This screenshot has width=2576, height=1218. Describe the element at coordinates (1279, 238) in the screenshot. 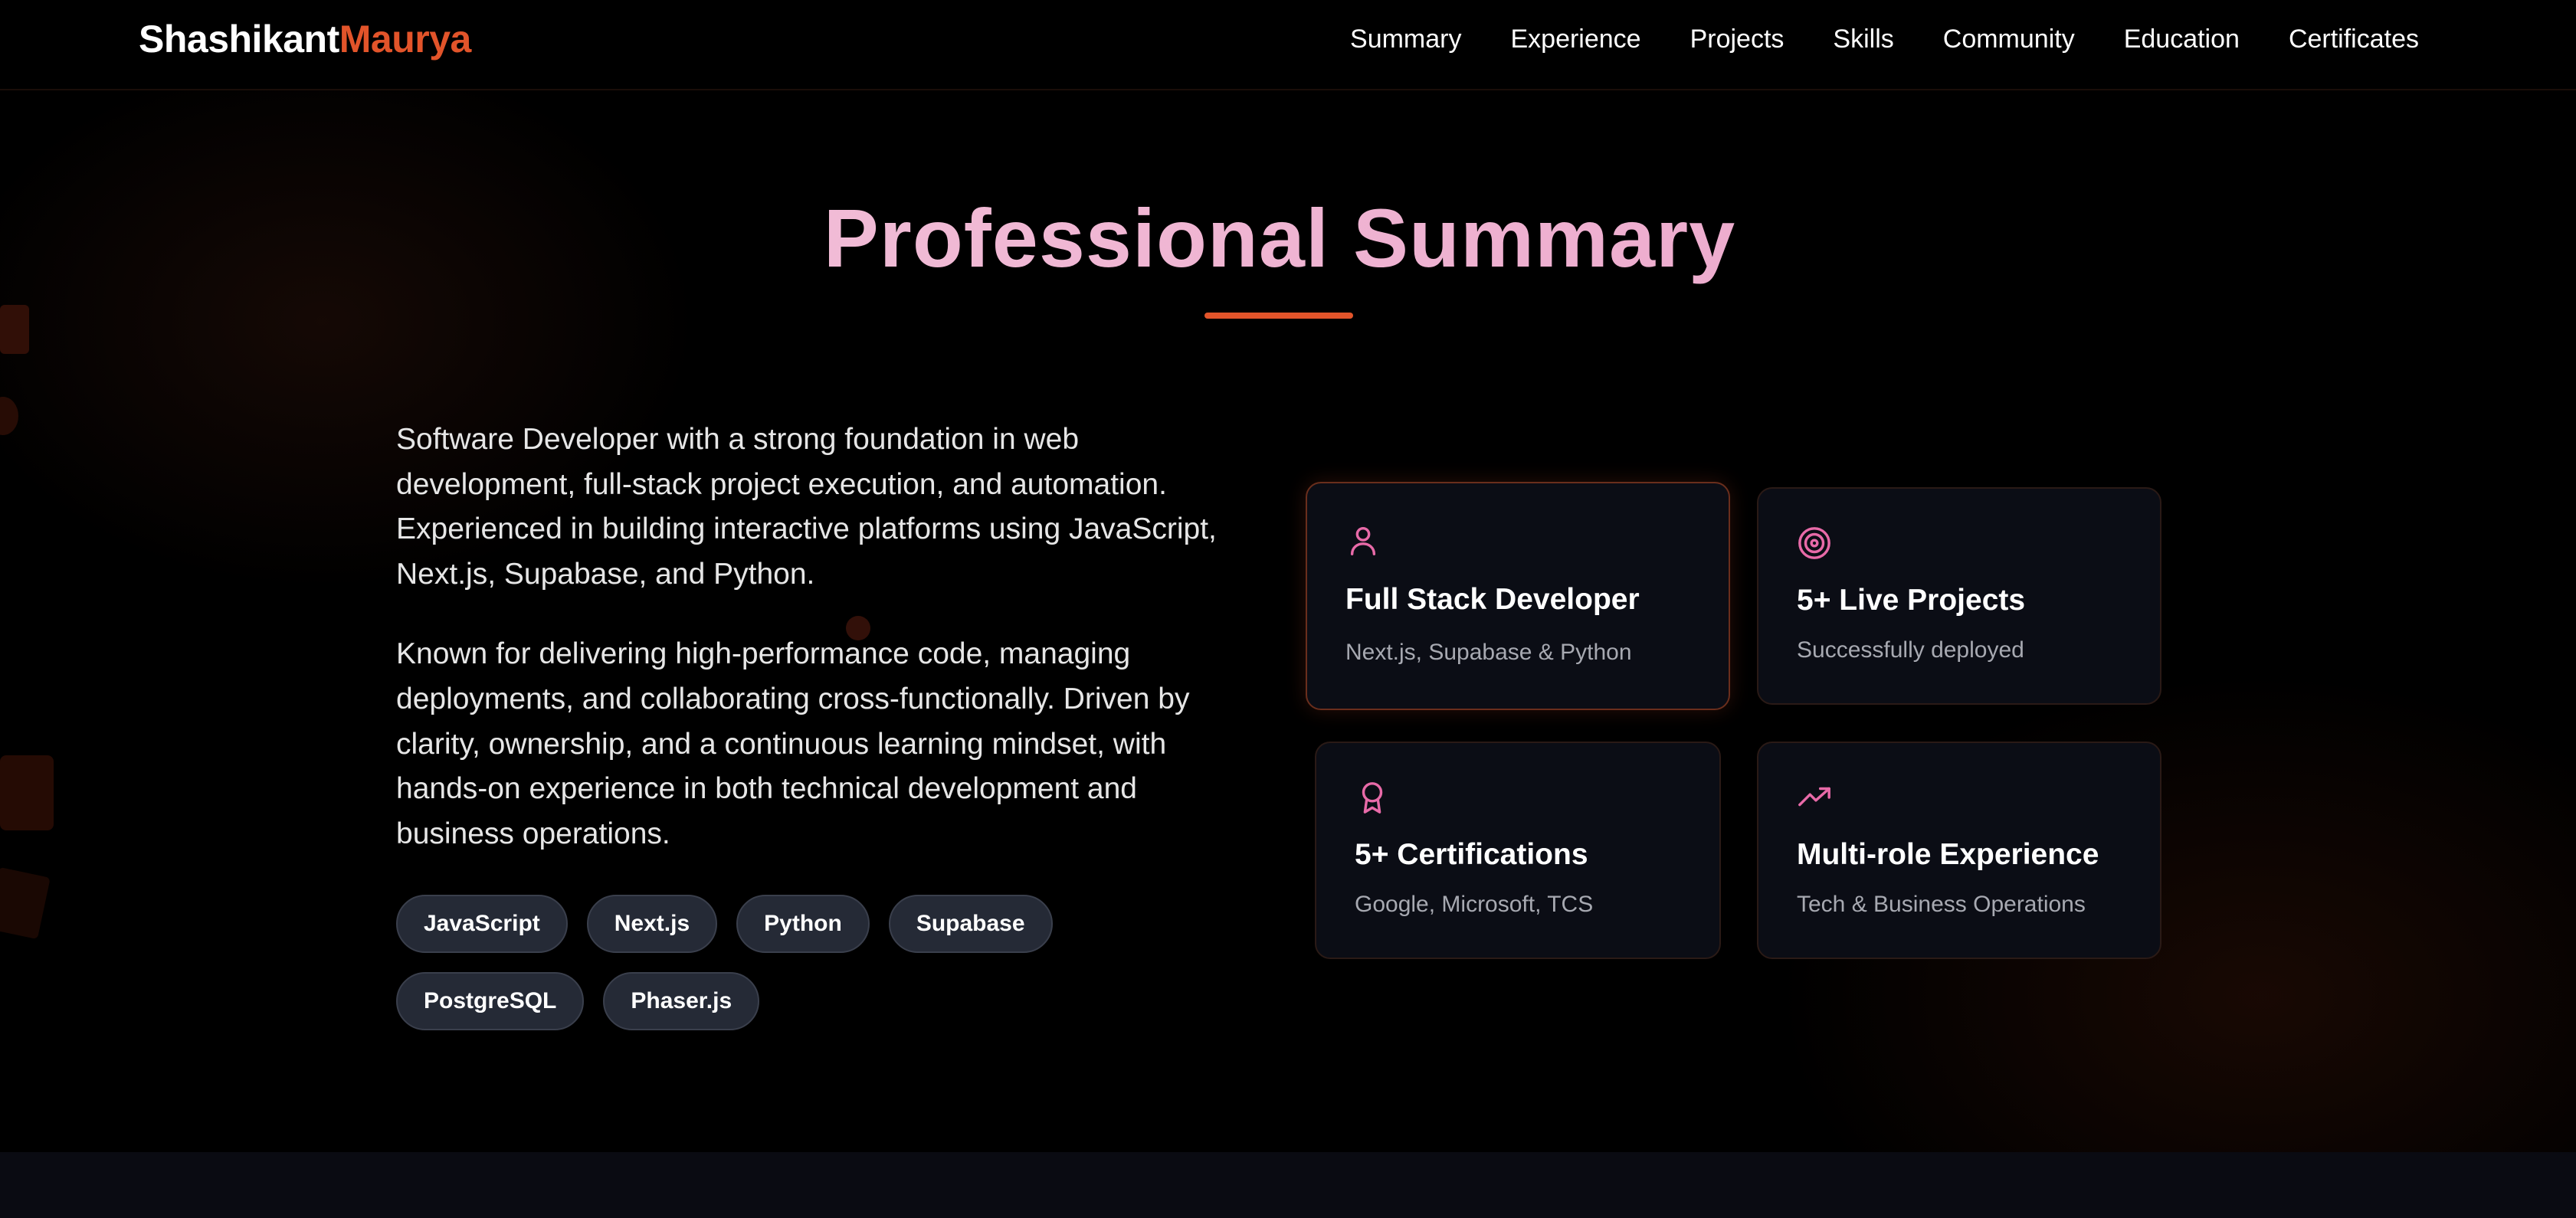

I see `section-title: Professional Summary` at that location.